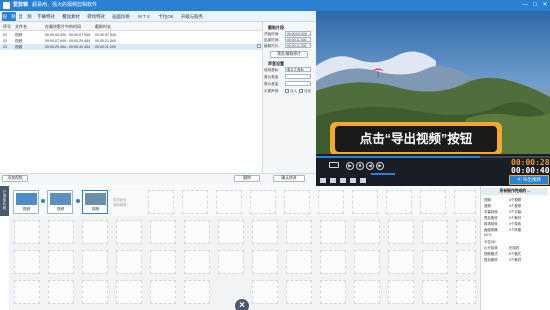 The image size is (550, 310). Describe the element at coordinates (120, 202) in the screenshot. I see `add-clip-hint: 双击此处 添加视频` at that location.